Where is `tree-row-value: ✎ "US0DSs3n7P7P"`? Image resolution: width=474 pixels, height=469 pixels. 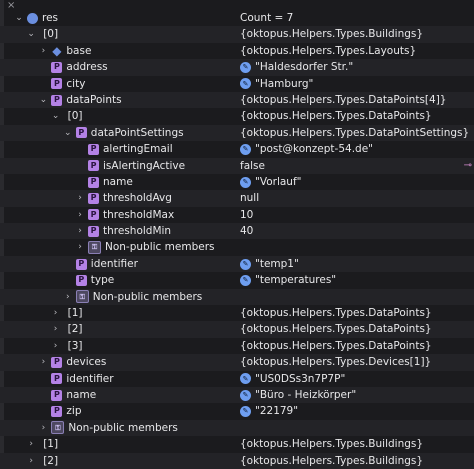 tree-row-value: ✎ "US0DSs3n7P7P" is located at coordinates (292, 379).